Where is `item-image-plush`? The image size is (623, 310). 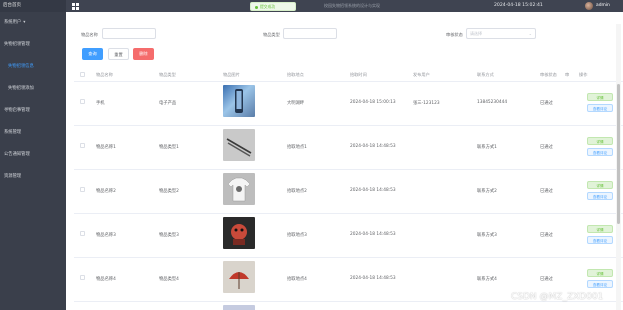 item-image-plush is located at coordinates (239, 233).